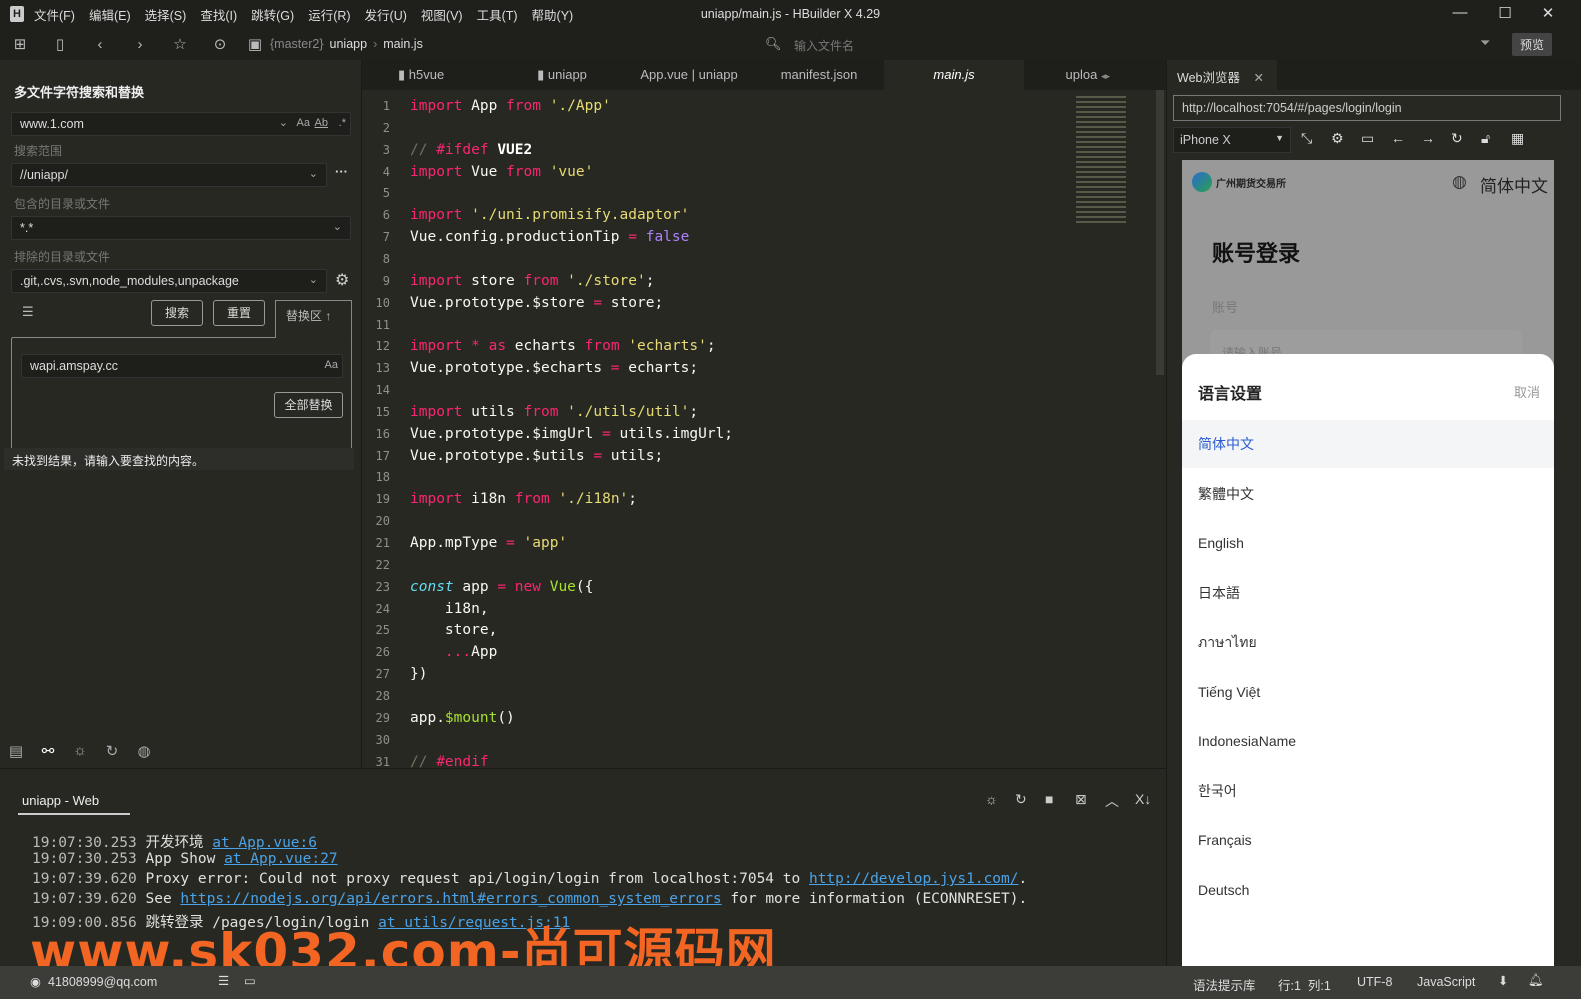  What do you see at coordinates (1316, 138) in the screenshot?
I see `rotate-icon: ⤡` at bounding box center [1316, 138].